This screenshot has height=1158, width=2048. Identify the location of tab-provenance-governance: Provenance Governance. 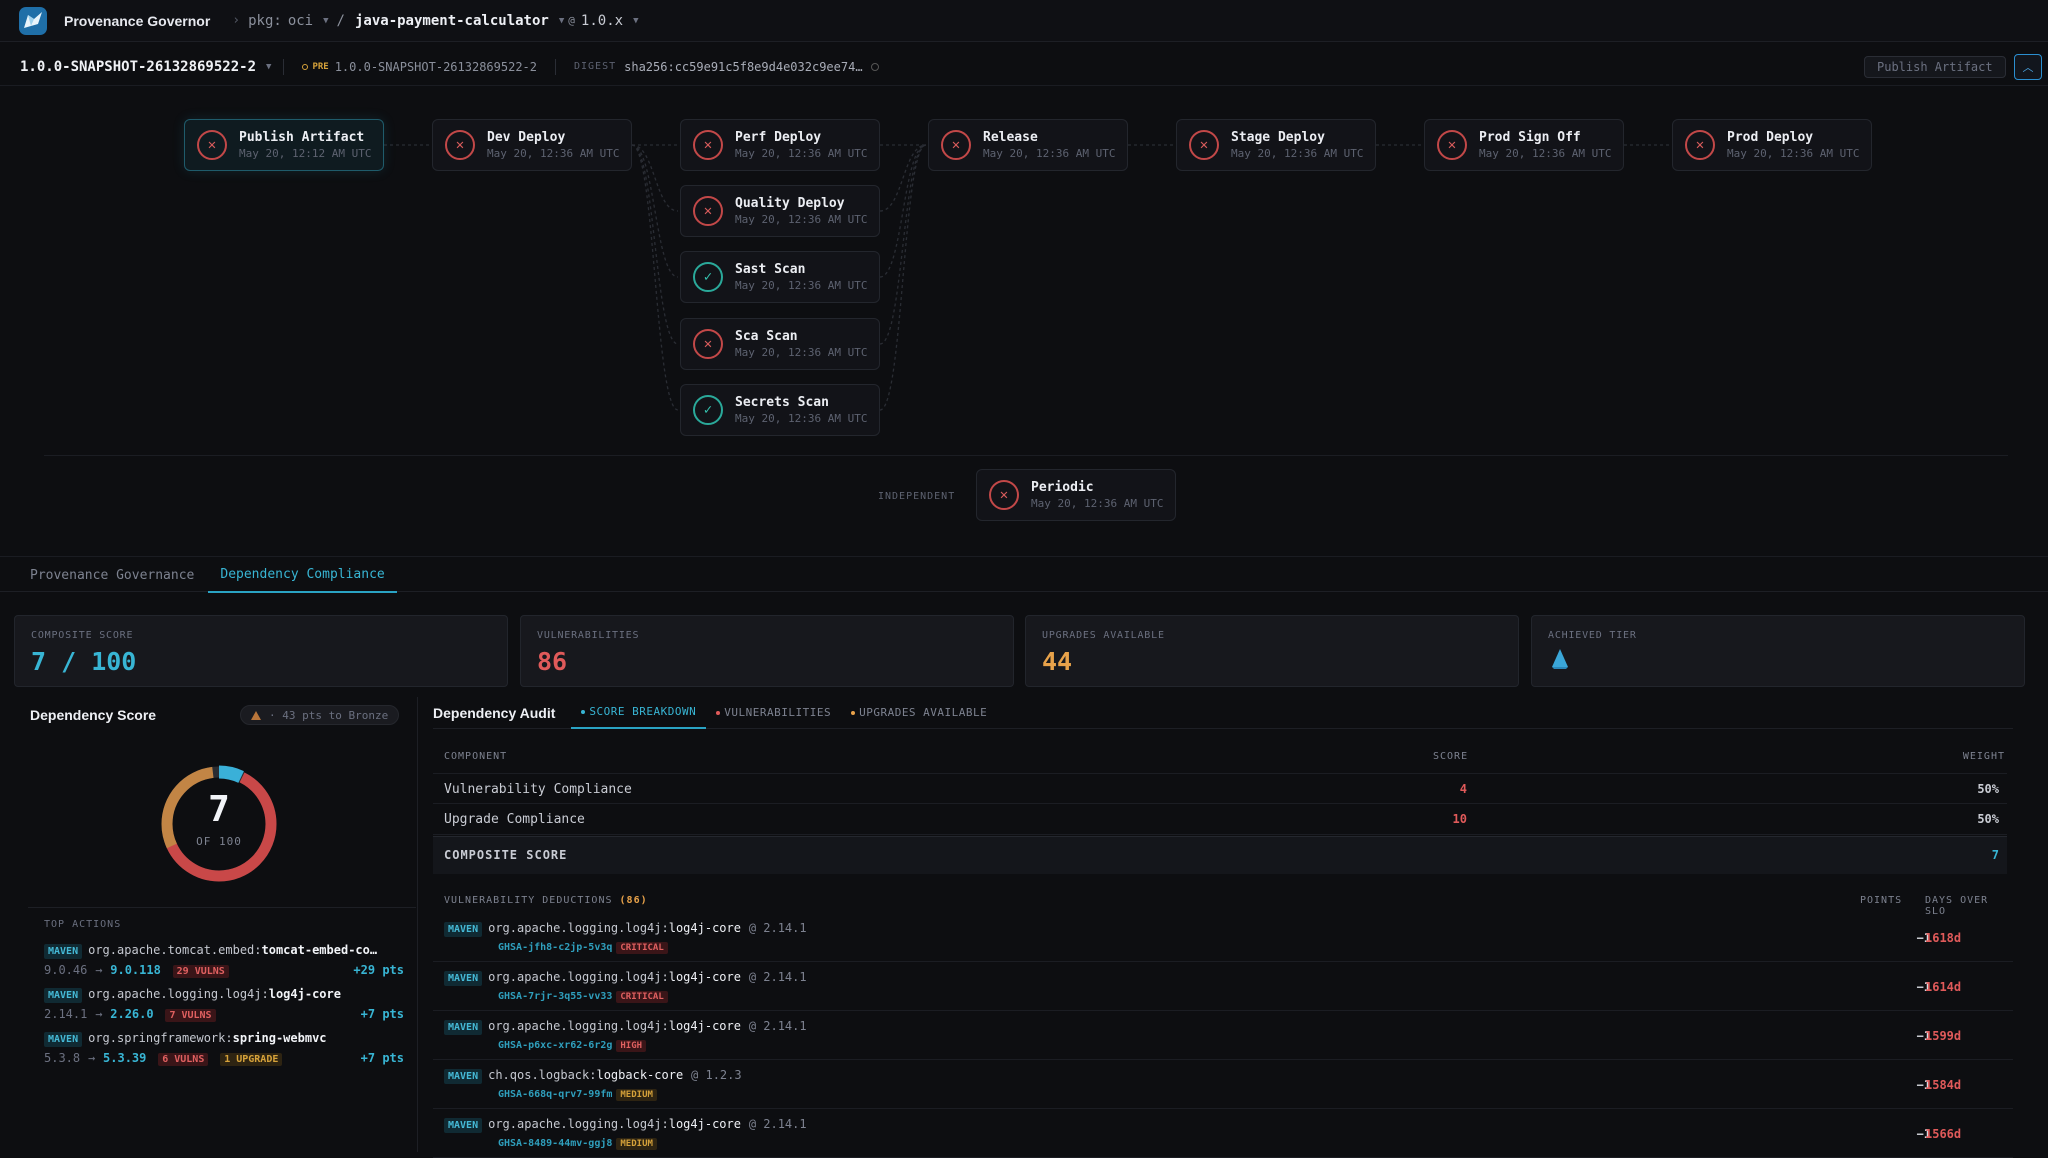
(112, 575).